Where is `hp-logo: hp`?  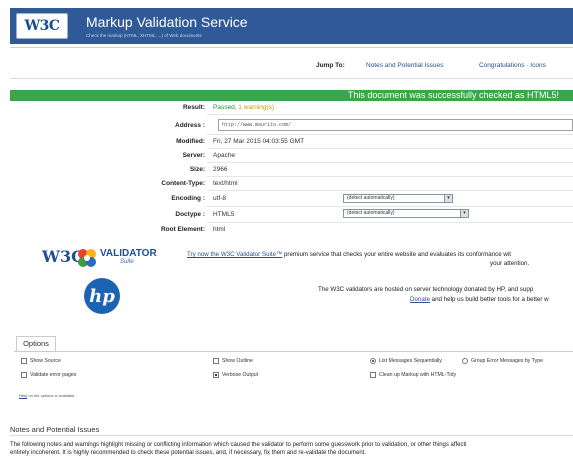 hp-logo: hp is located at coordinates (102, 296).